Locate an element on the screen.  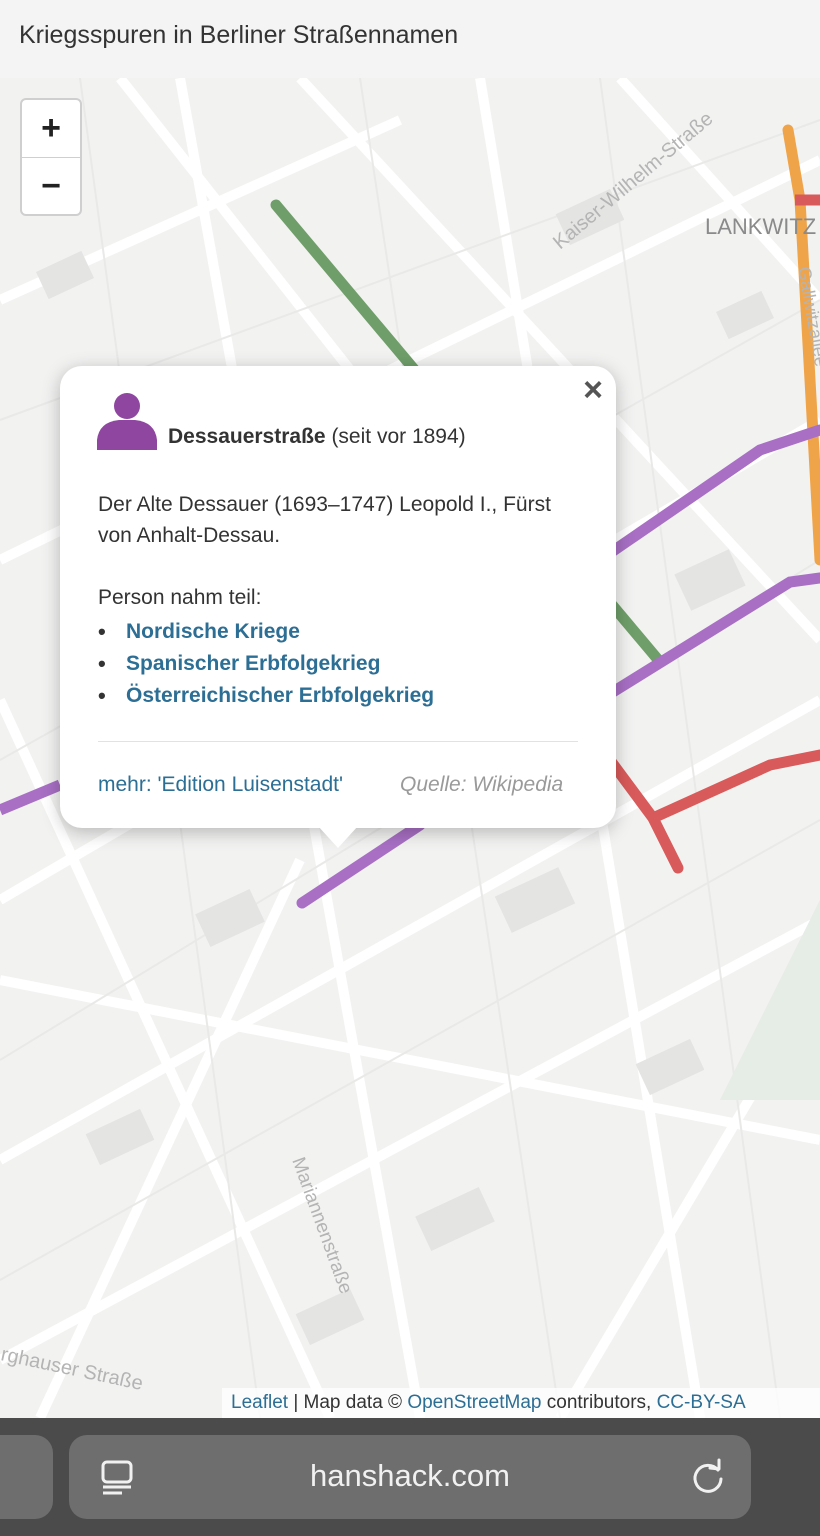
green-area is located at coordinates (770, 1000).